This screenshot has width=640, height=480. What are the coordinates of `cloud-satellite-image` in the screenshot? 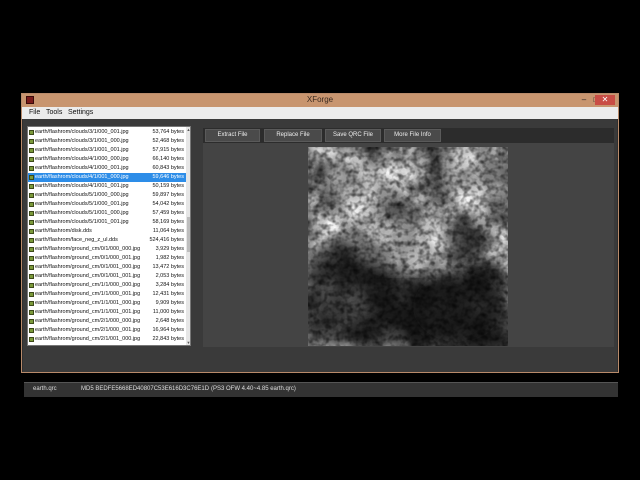 It's located at (408, 246).